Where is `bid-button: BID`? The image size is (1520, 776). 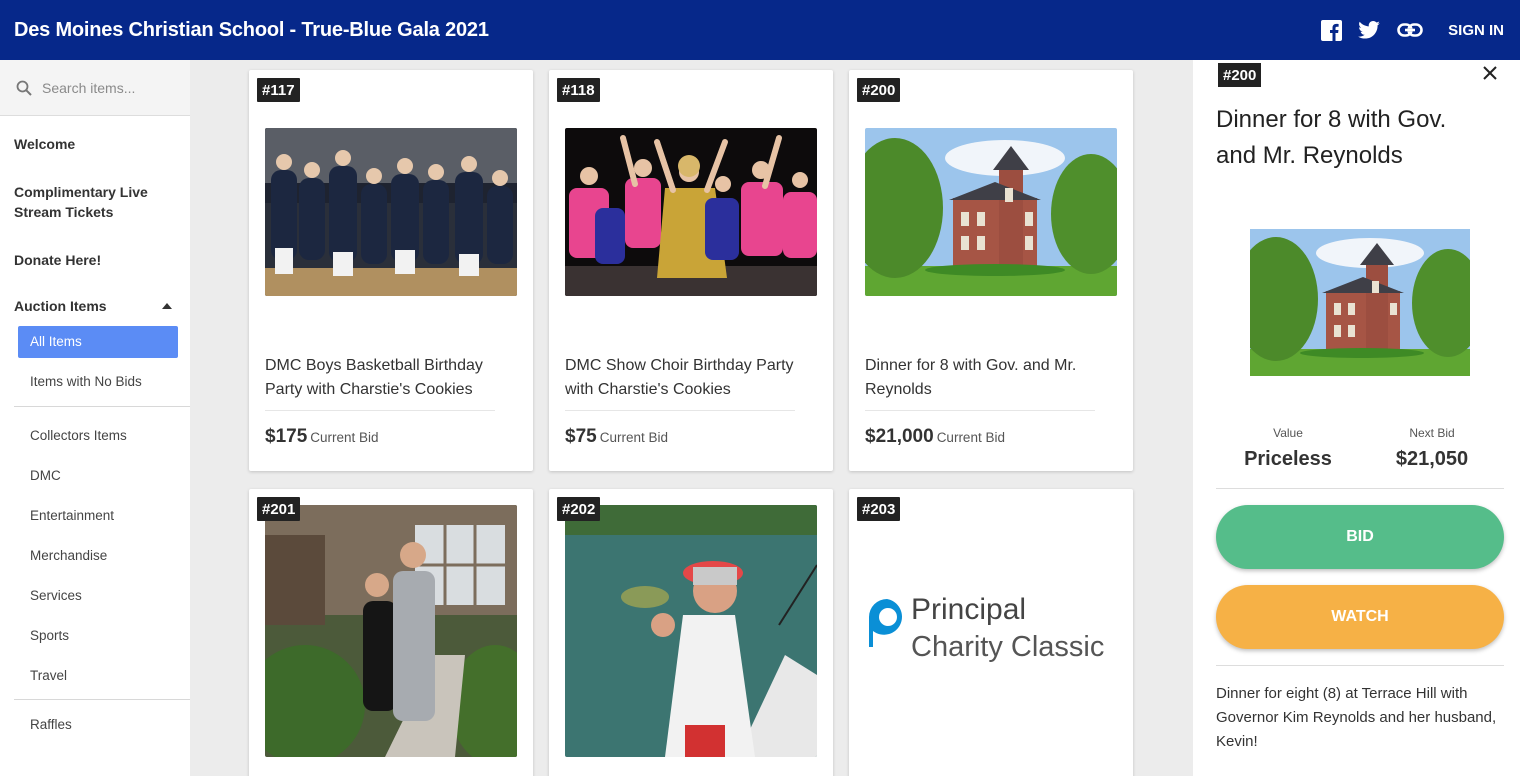 bid-button: BID is located at coordinates (1360, 537).